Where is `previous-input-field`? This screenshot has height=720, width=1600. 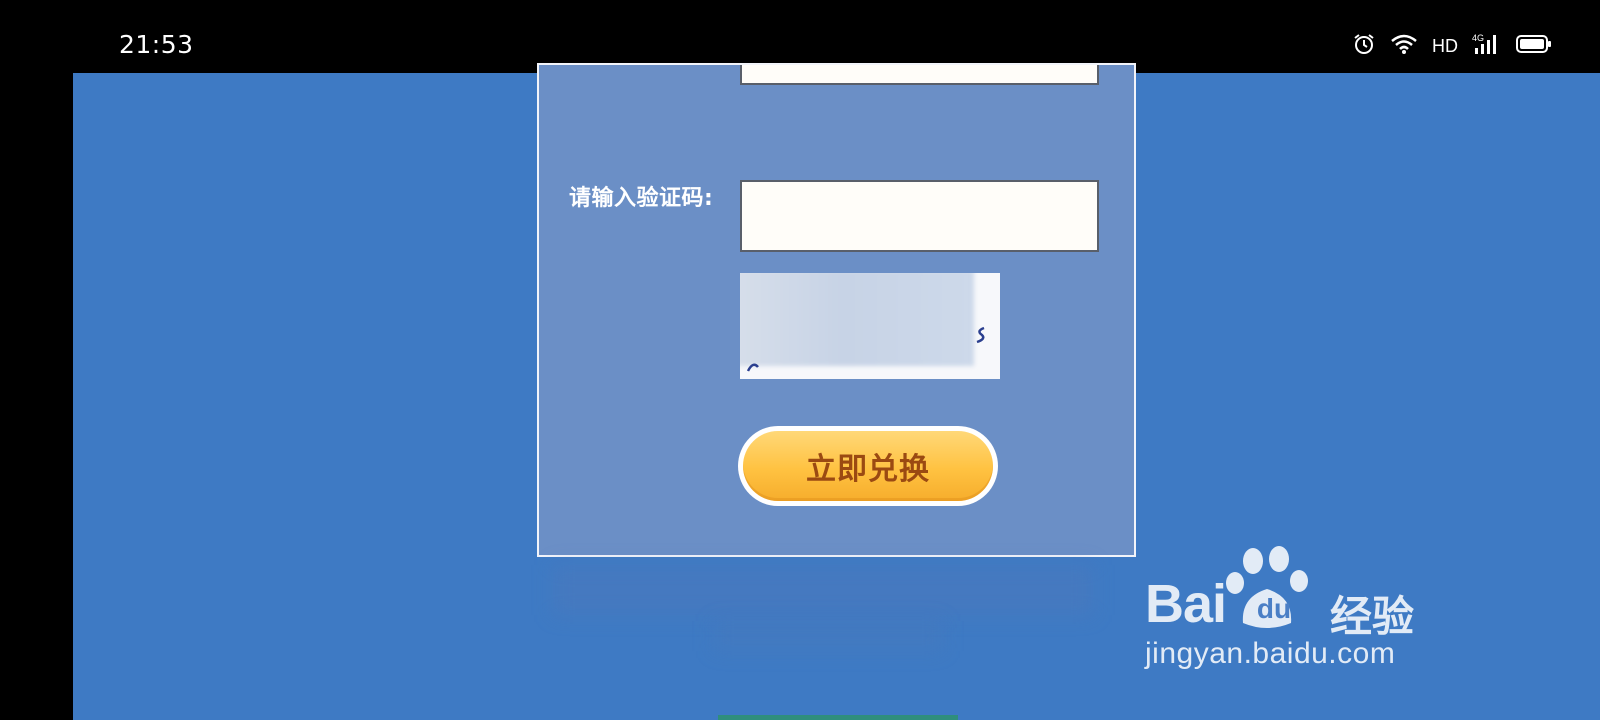 previous-input-field is located at coordinates (919, 75).